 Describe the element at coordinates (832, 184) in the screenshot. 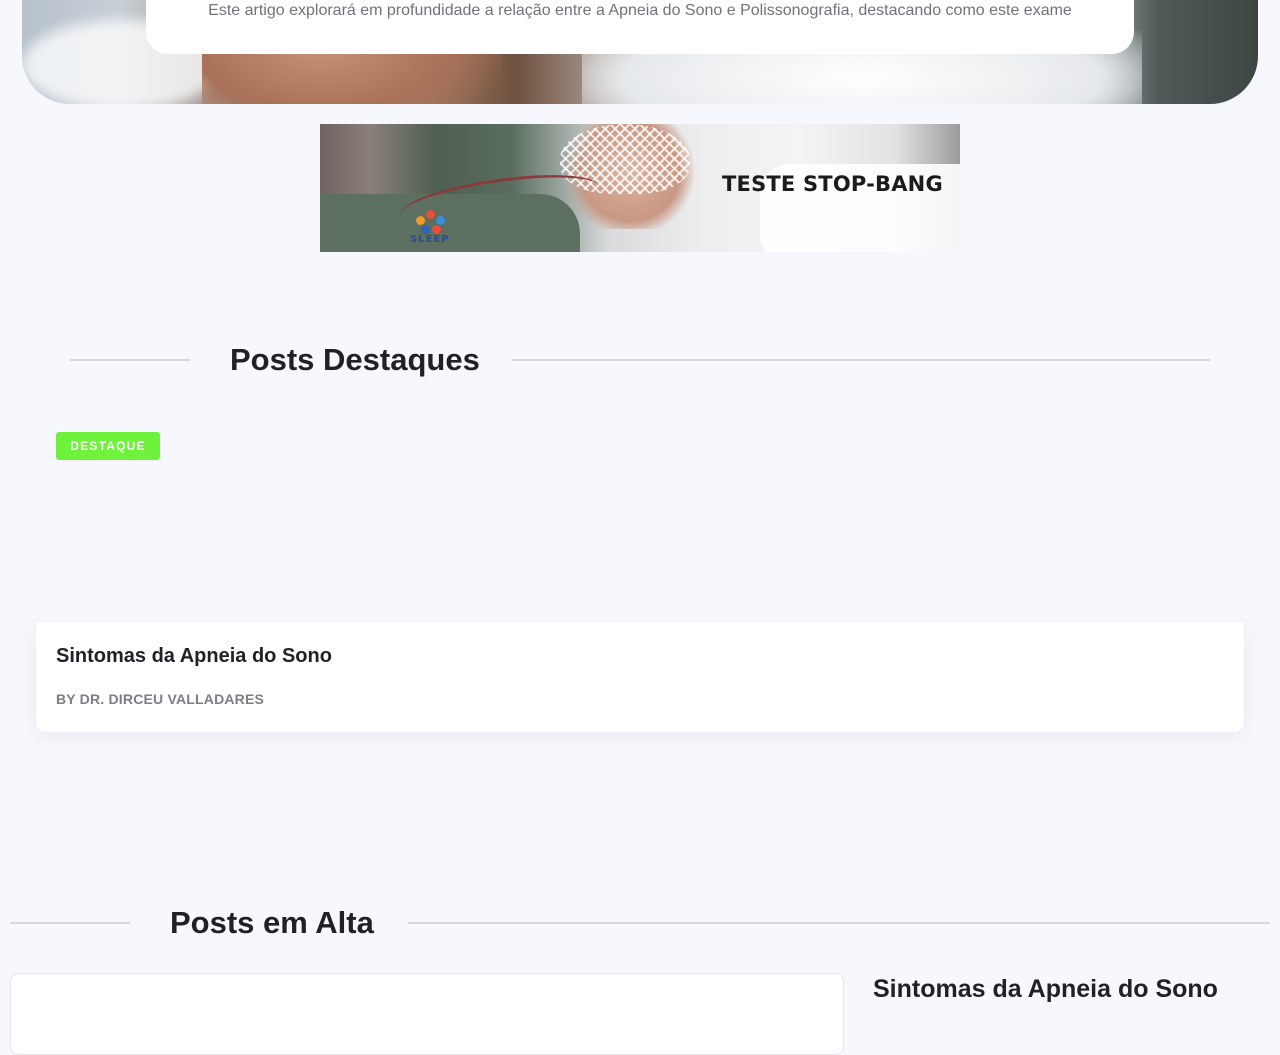

I see `banner-text: TESTE STOP-BANG` at that location.